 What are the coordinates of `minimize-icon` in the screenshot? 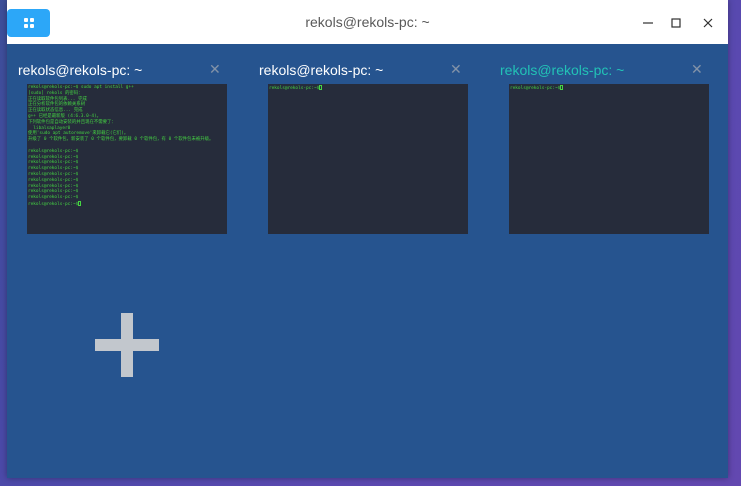 It's located at (648, 23).